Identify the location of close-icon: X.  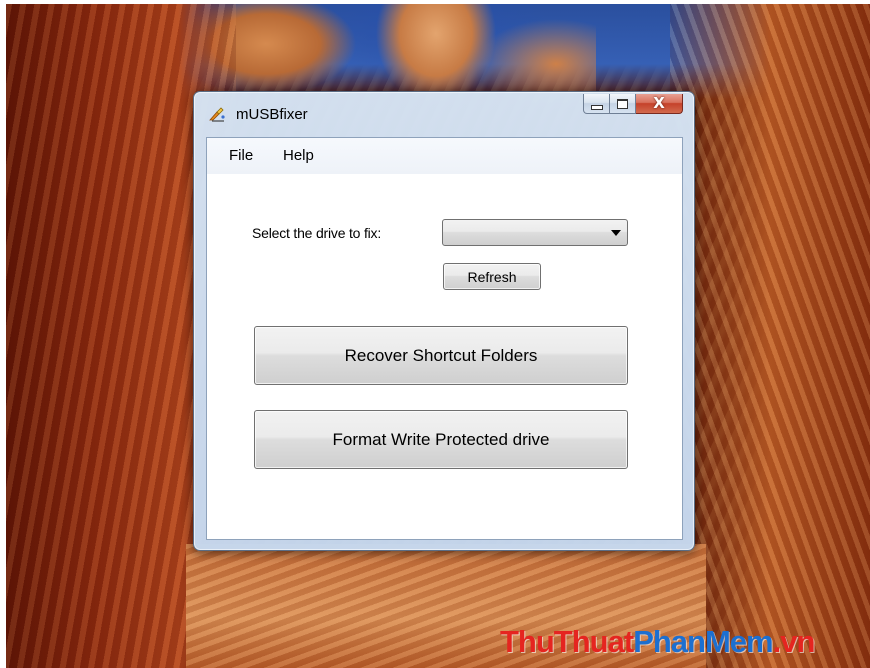
(659, 103).